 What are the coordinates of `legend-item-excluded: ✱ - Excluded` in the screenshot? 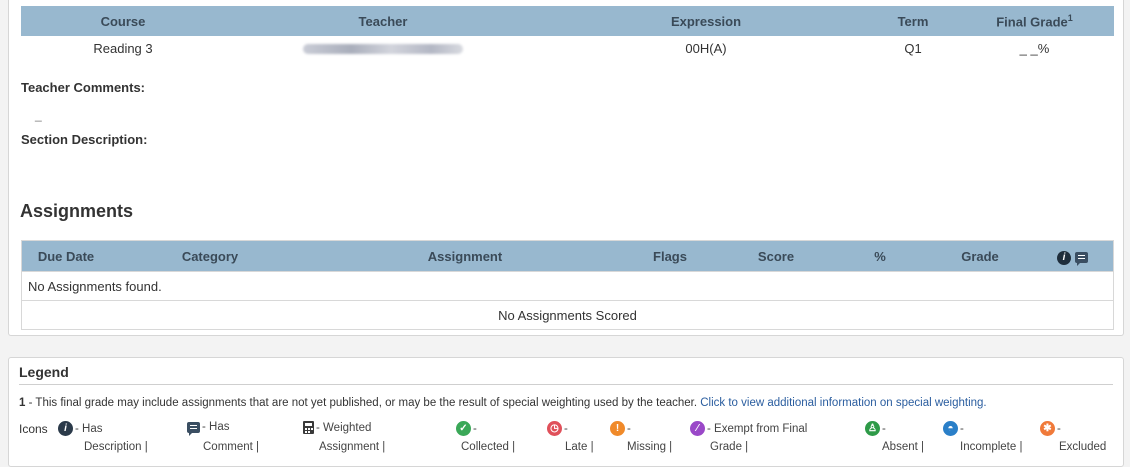 It's located at (1073, 437).